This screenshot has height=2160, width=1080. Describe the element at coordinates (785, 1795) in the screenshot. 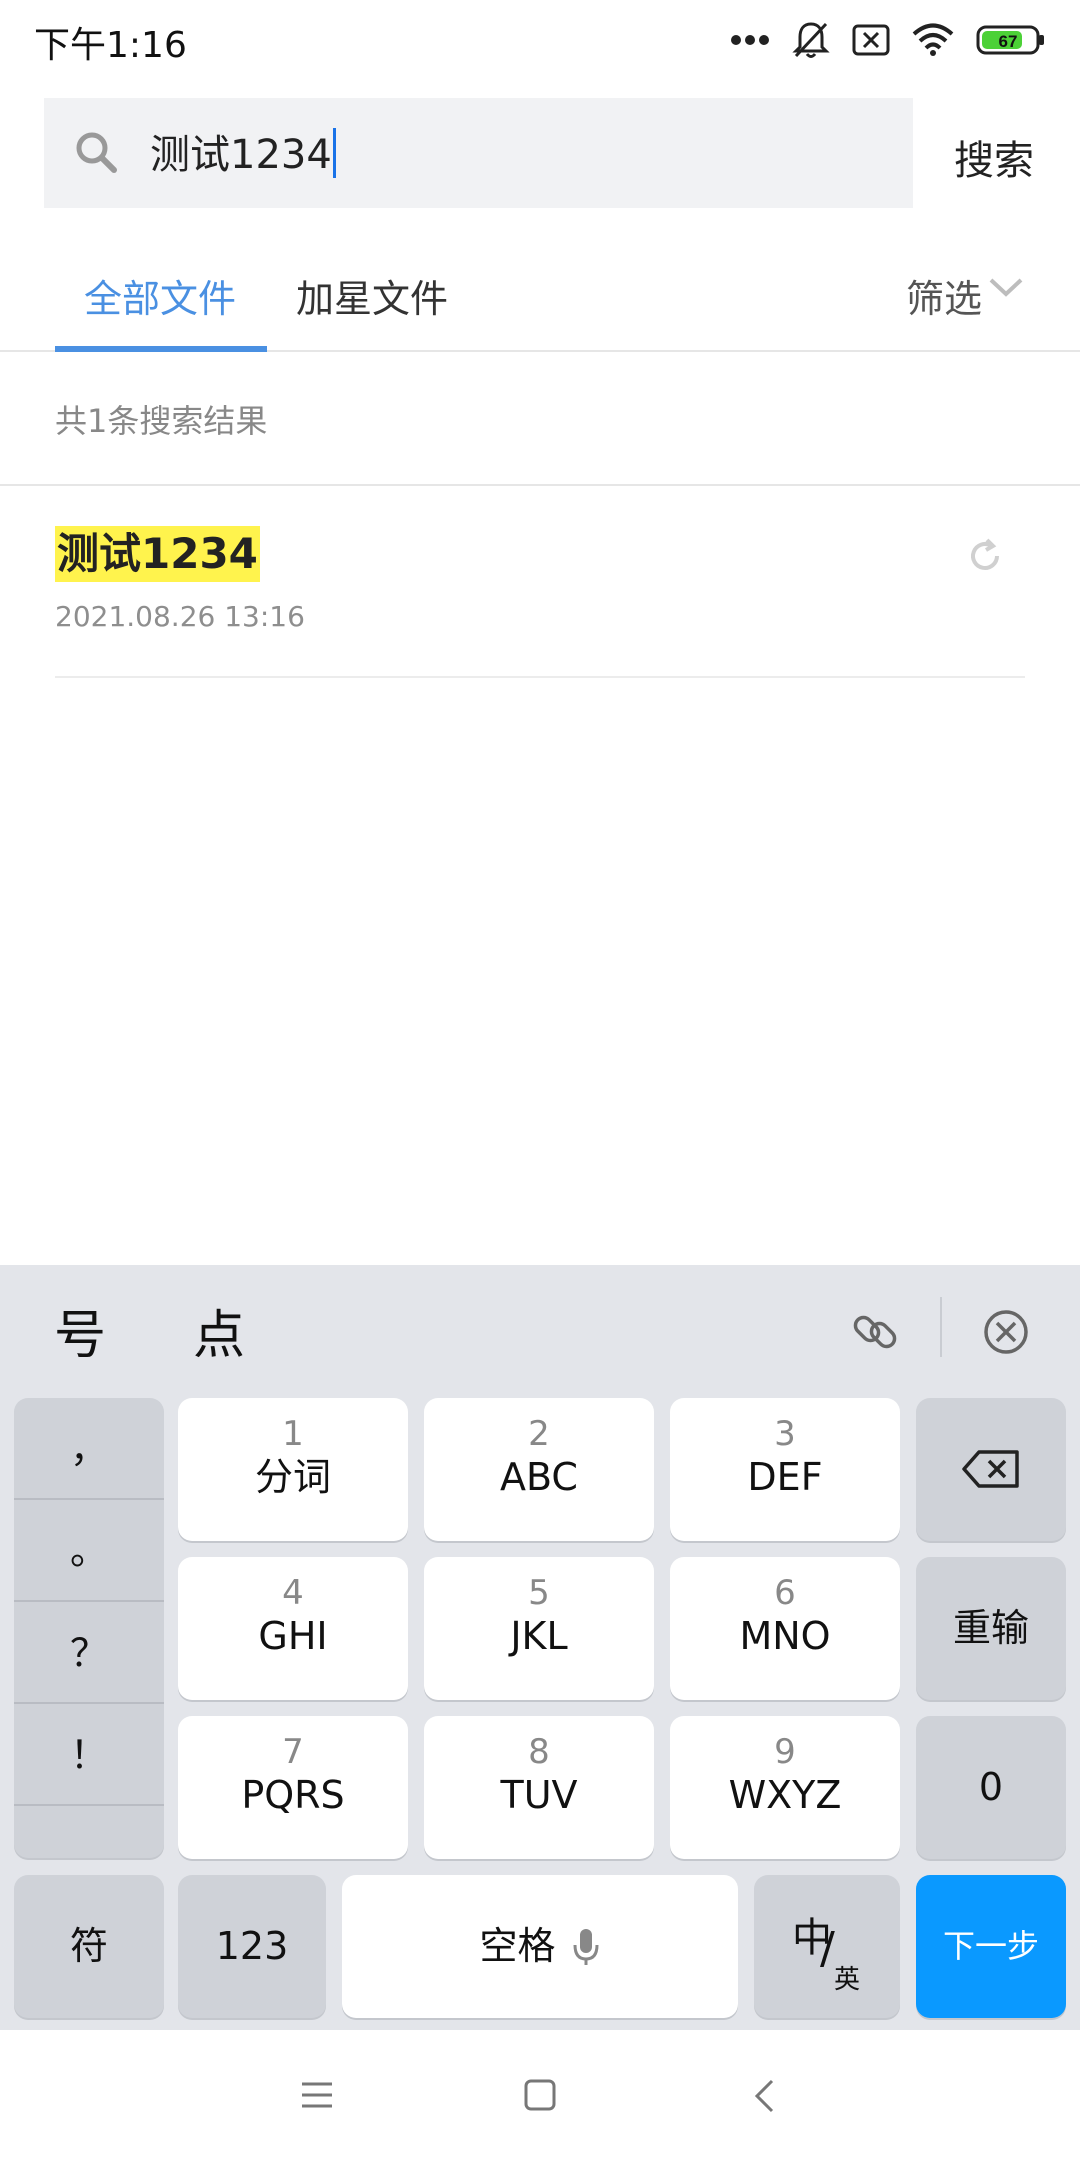

I see `key-letters: WXYZ` at that location.